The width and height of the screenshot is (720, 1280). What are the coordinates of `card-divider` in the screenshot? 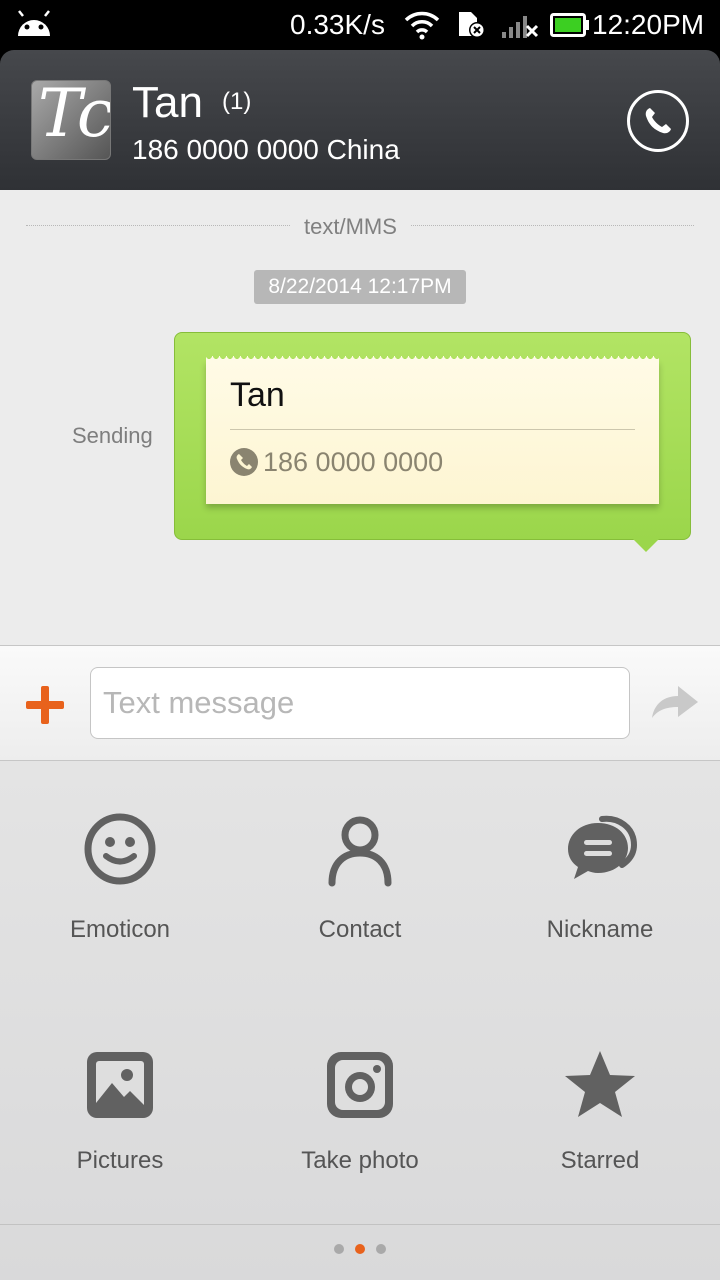 It's located at (432, 429).